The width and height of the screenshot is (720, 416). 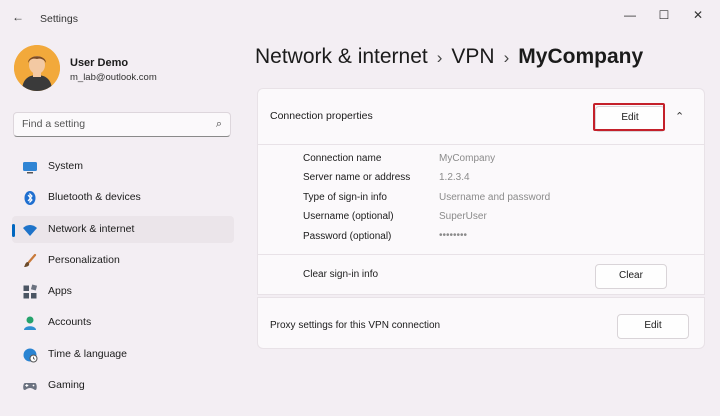 I want to click on sidebar-item-gaming: Gaming, so click(x=123, y=385).